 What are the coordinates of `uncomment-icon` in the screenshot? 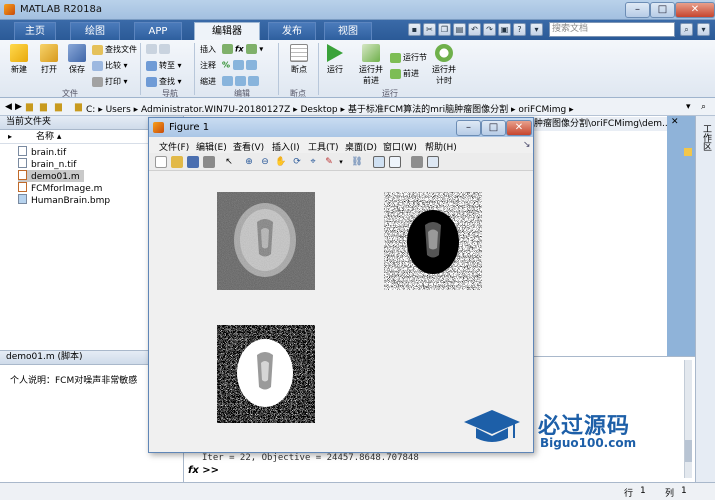 It's located at (238, 65).